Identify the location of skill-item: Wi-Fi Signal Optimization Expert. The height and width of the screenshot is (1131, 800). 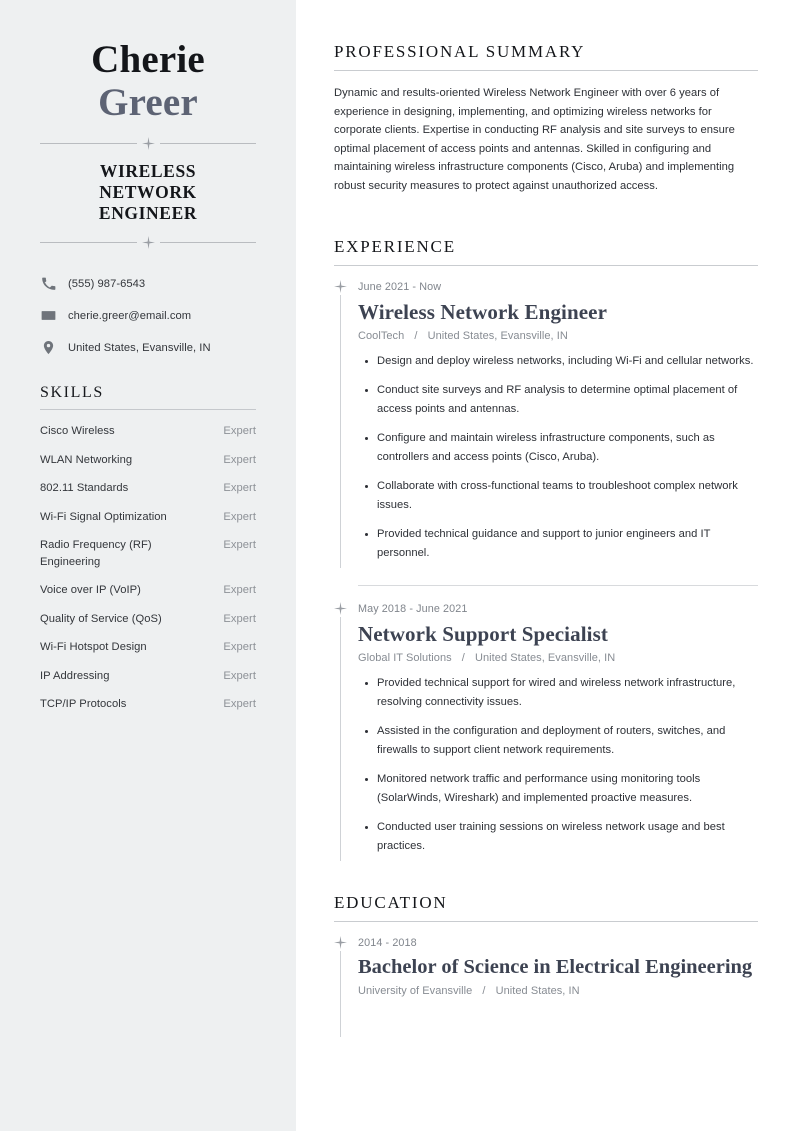
(148, 517).